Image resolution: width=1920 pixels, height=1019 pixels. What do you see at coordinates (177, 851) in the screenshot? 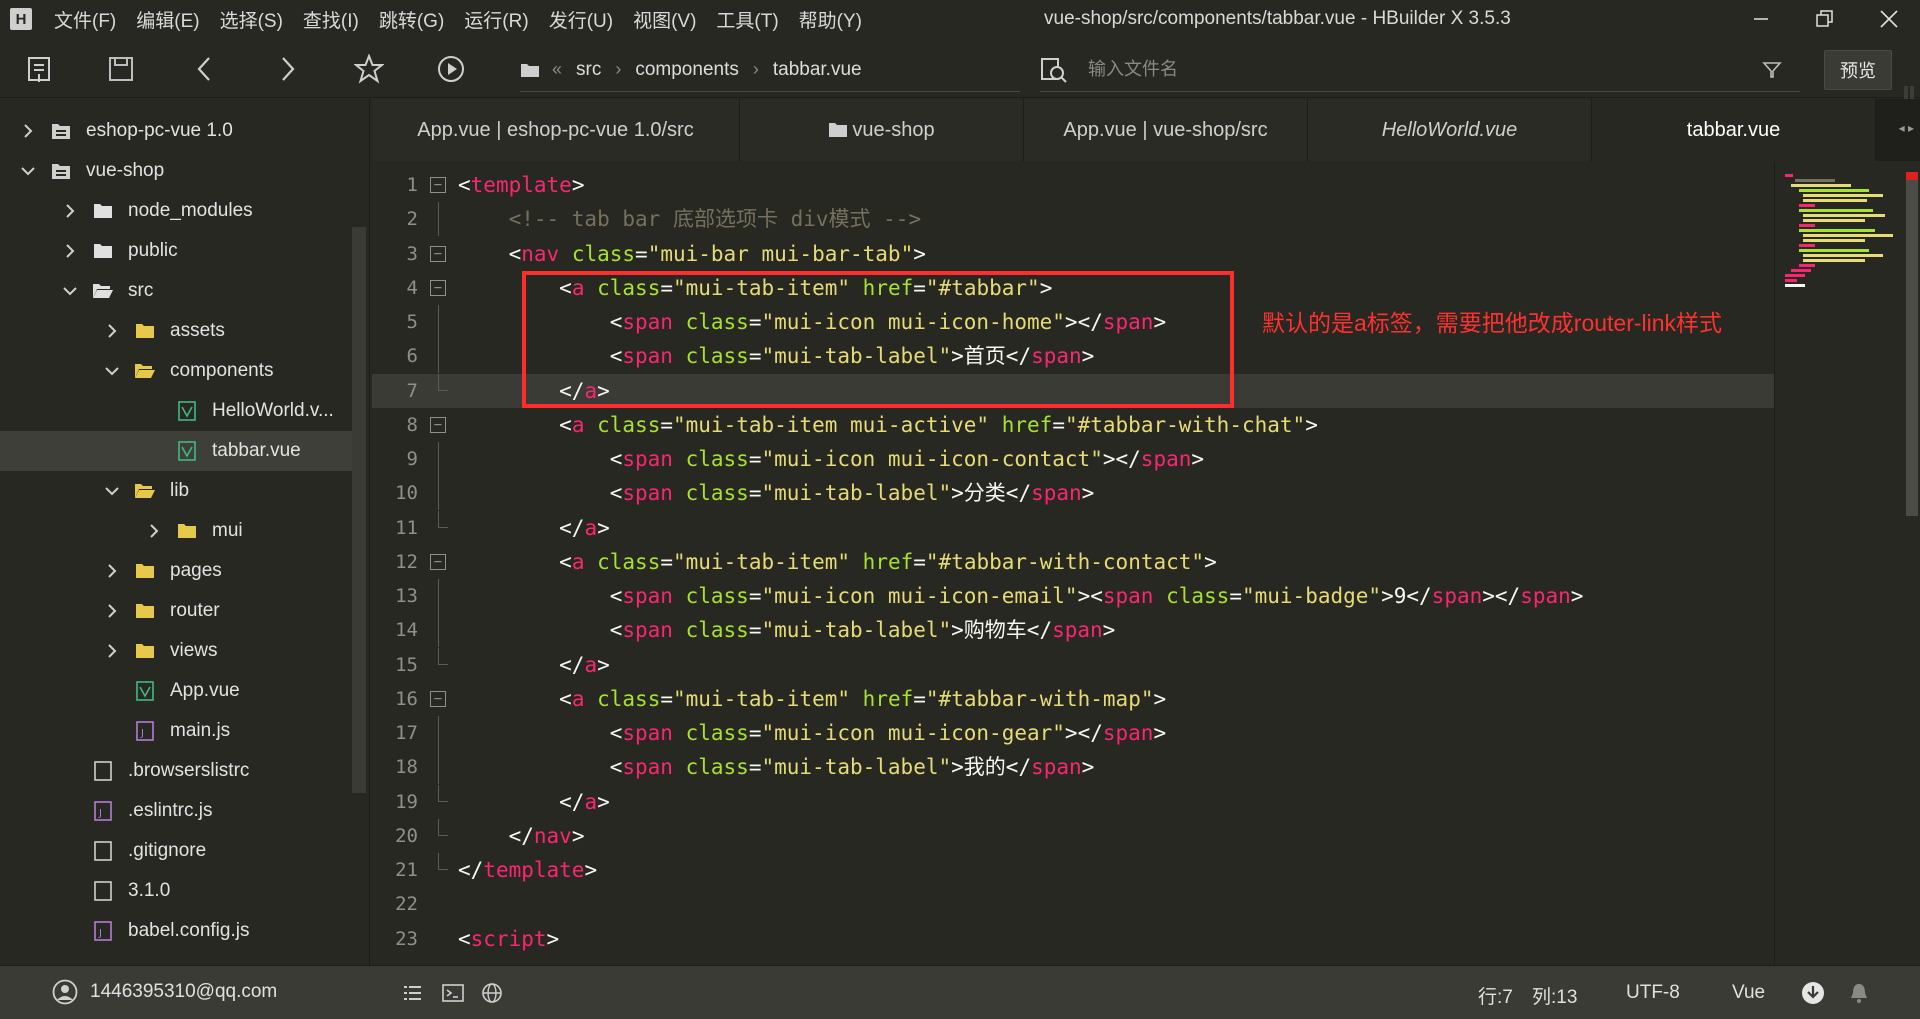
I see `tree-item-file: .gitignore` at bounding box center [177, 851].